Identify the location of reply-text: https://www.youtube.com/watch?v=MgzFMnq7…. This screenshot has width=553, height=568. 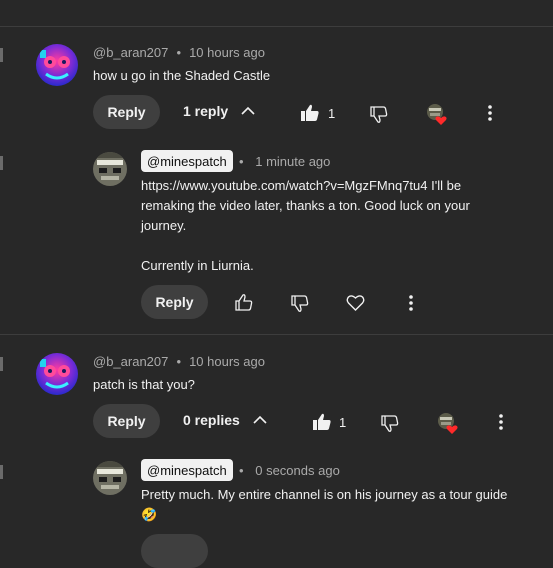
(305, 226).